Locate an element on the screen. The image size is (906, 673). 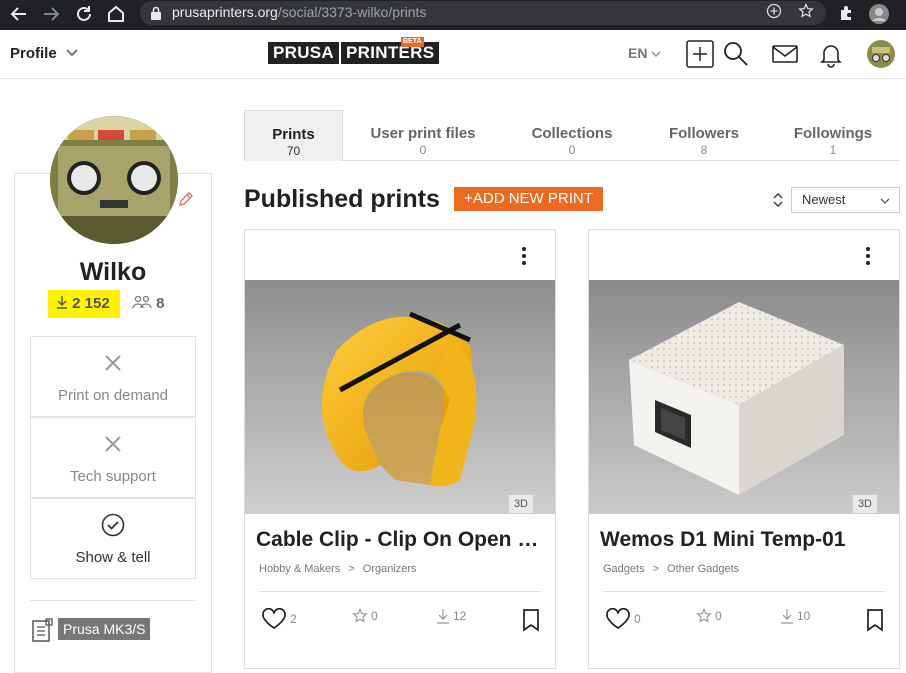
tab-collections: Collections 0 is located at coordinates (572, 135).